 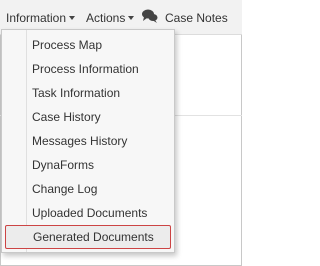 I want to click on menu-item-case-history: Case History, so click(x=88, y=117).